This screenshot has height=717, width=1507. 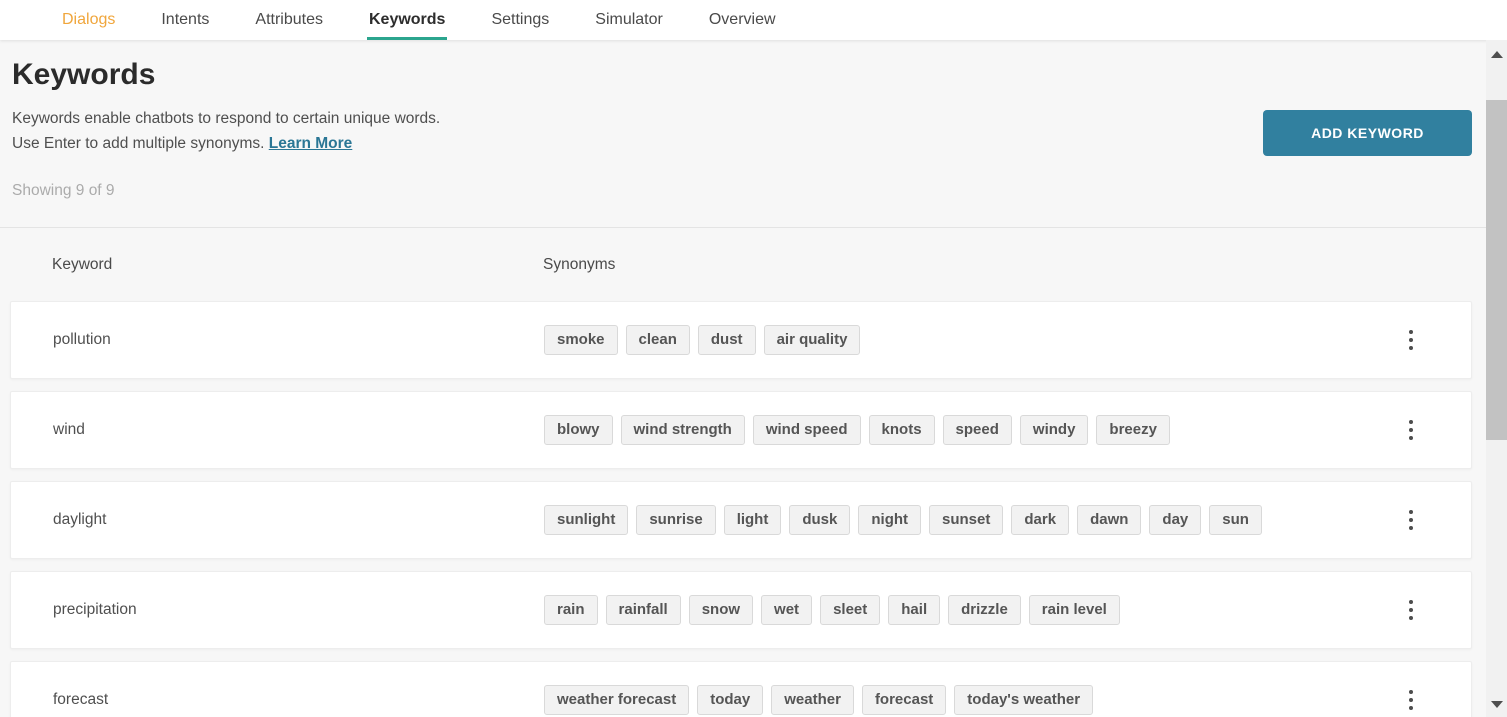 What do you see at coordinates (1235, 520) in the screenshot?
I see `synonym-chip: sun` at bounding box center [1235, 520].